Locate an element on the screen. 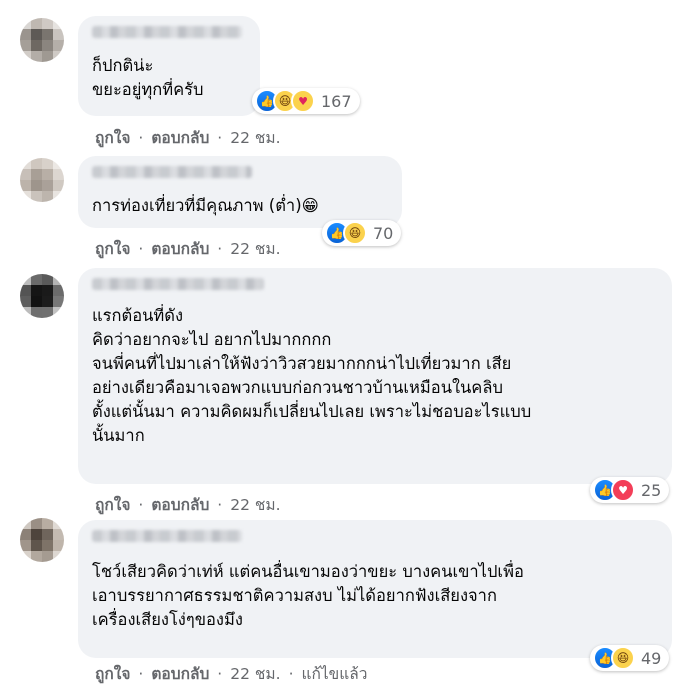 This screenshot has width=700, height=693. comment-actions: ถูกใจ · ตอบกลับ · 22 ชม. · แก้ไขแล้ว is located at coordinates (231, 673).